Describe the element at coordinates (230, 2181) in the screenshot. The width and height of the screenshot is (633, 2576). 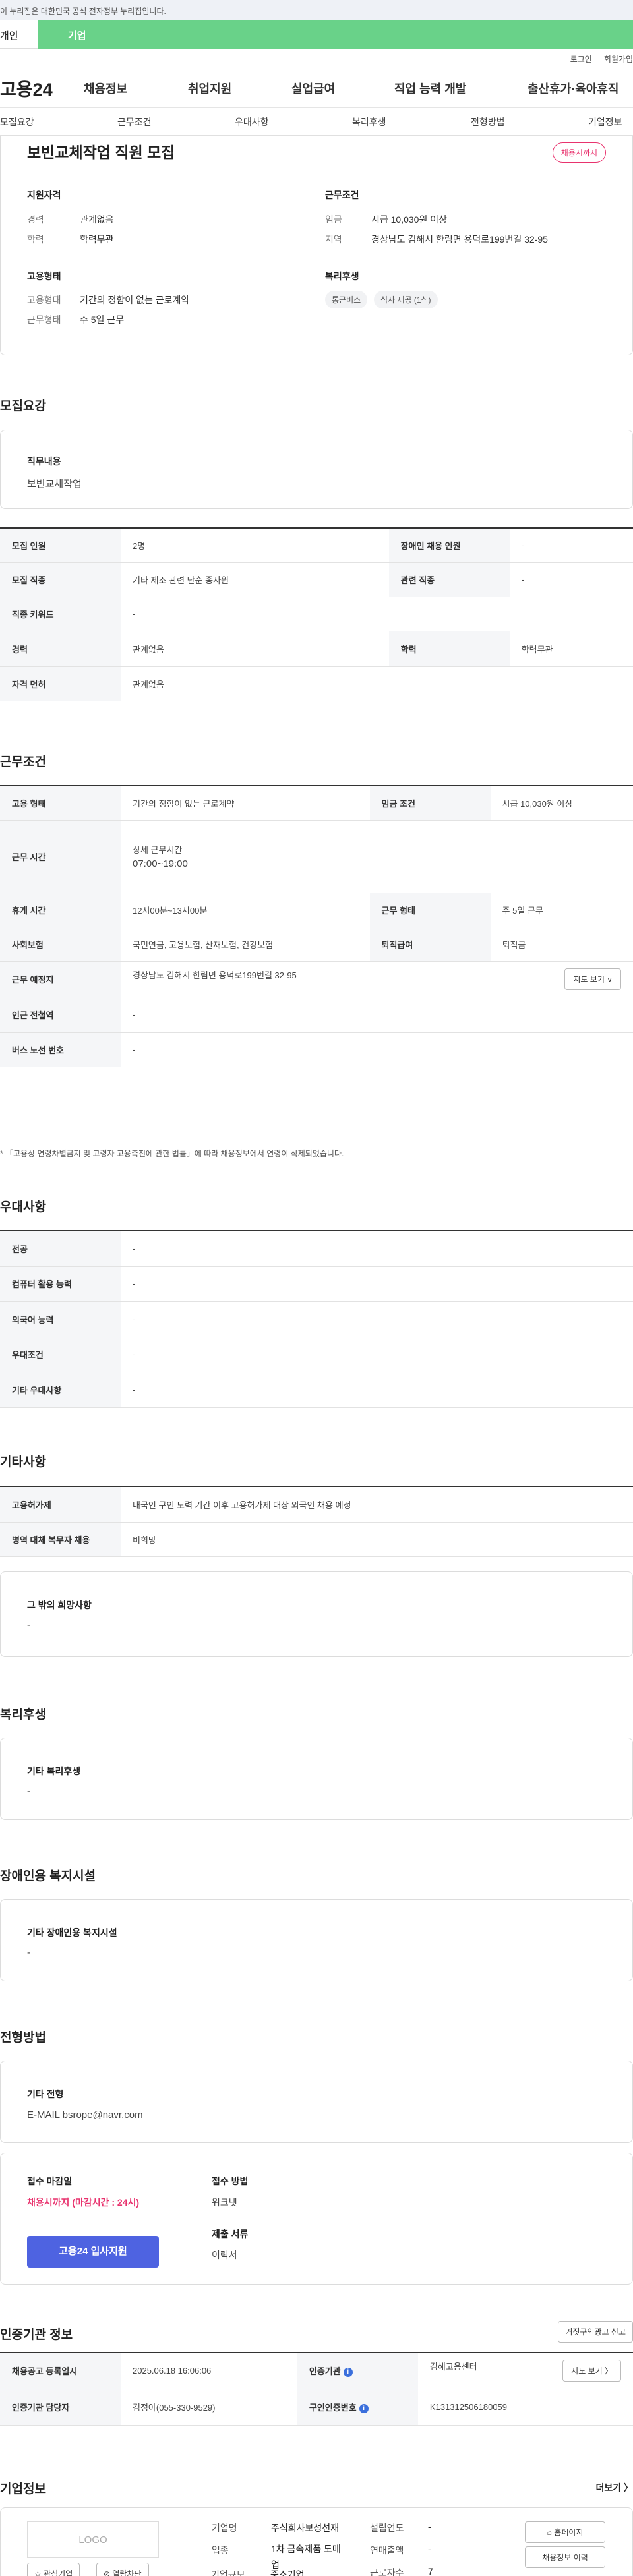
I see `method-label: 접수 방법` at that location.